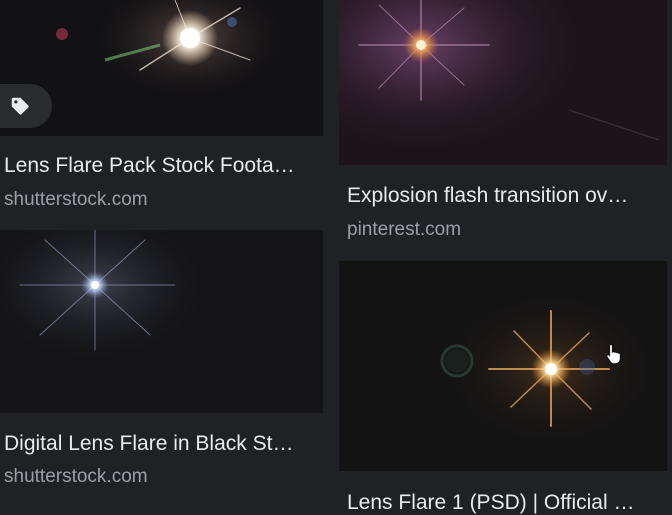 The image size is (672, 515). What do you see at coordinates (404, 230) in the screenshot?
I see `result-source: pinterest.com` at bounding box center [404, 230].